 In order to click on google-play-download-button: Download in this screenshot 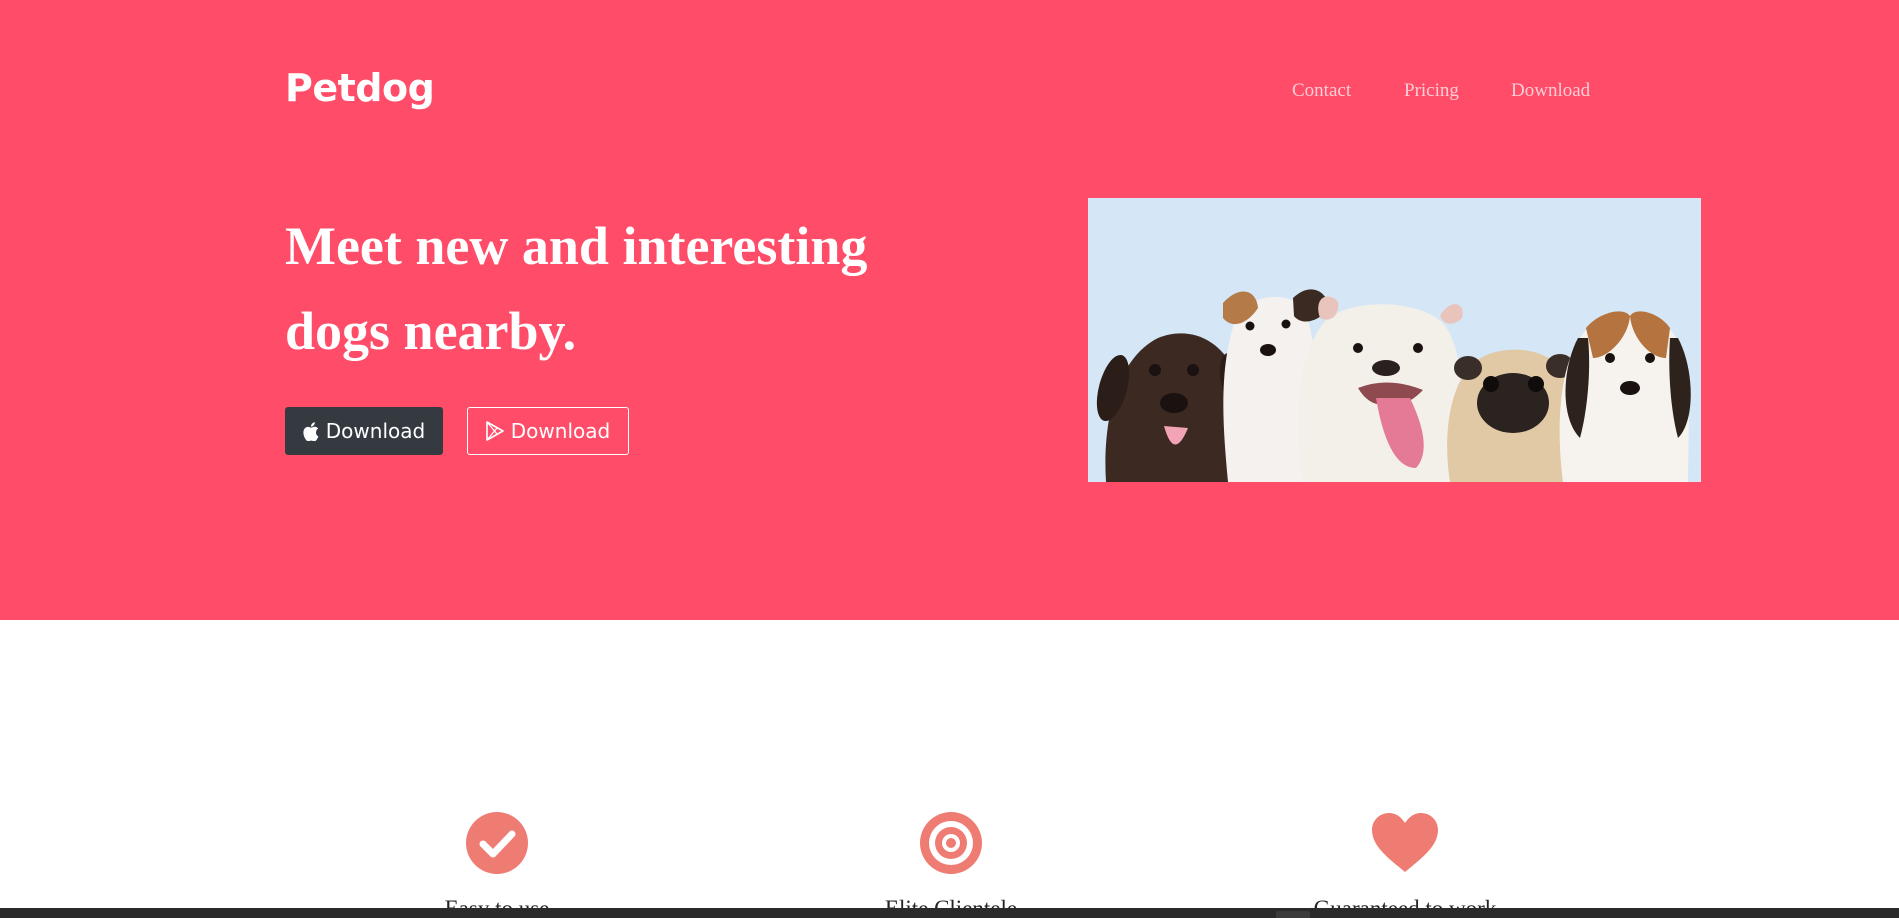, I will do `click(548, 431)`.